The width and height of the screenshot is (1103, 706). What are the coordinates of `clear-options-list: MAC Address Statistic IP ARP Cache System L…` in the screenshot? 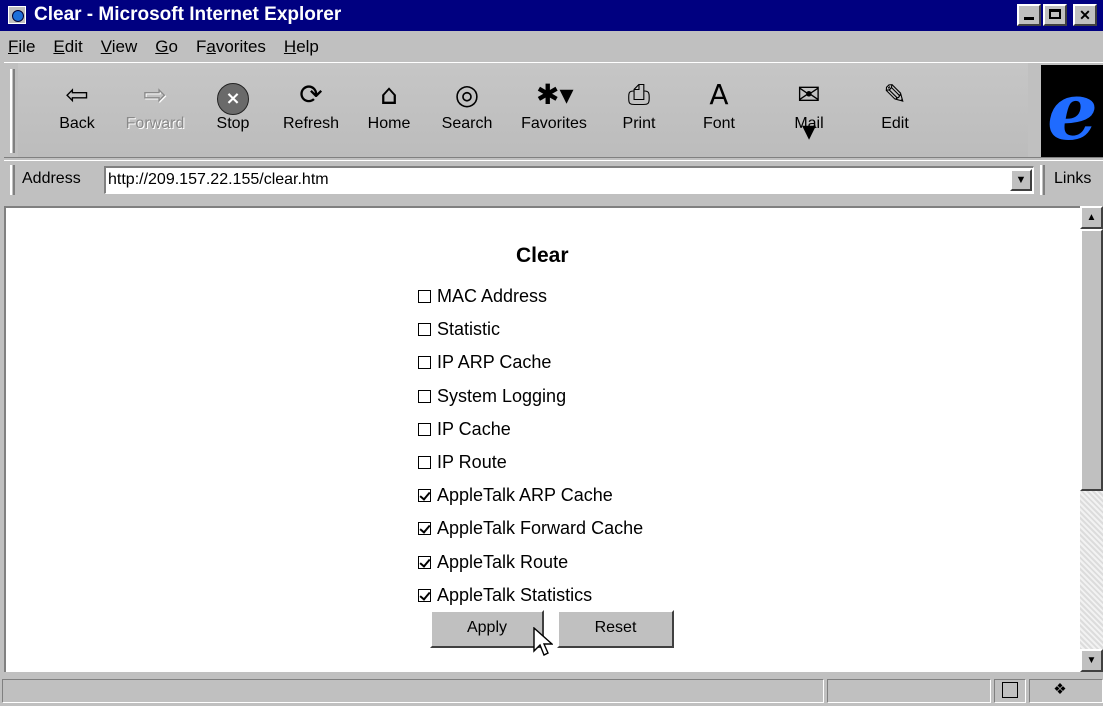 It's located at (530, 446).